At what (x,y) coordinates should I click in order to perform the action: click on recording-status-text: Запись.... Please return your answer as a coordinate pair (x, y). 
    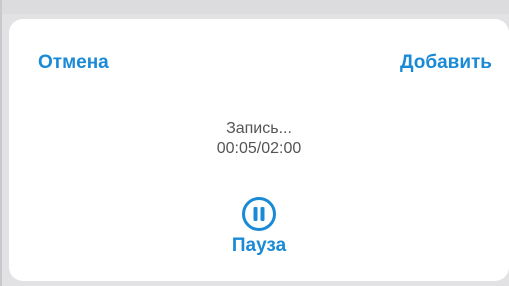
    Looking at the image, I should click on (259, 128).